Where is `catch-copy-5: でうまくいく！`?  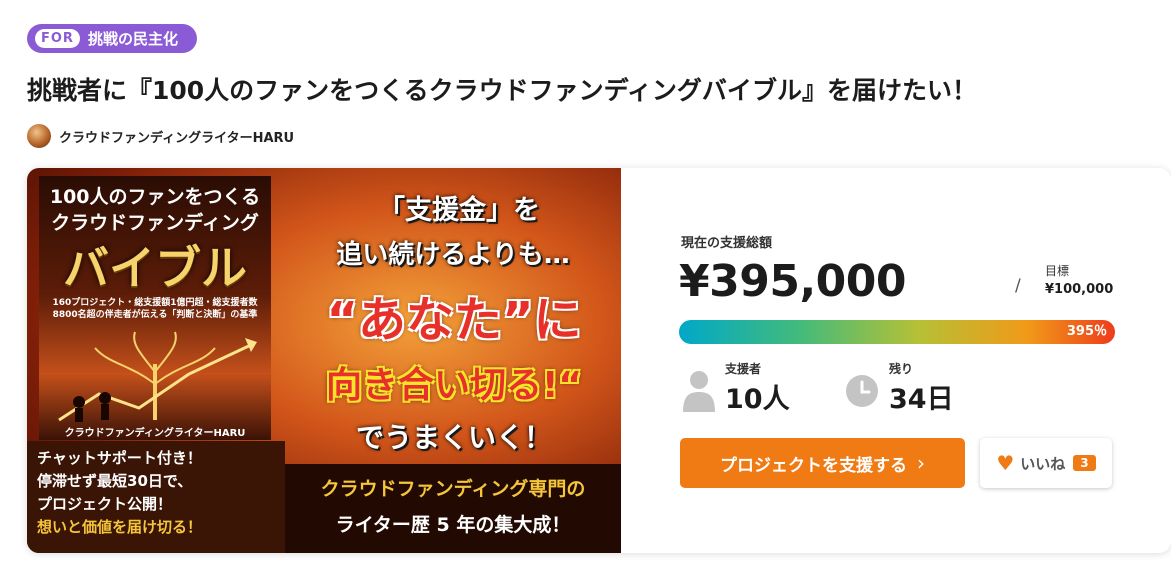 catch-copy-5: でうまくいく！ is located at coordinates (453, 437).